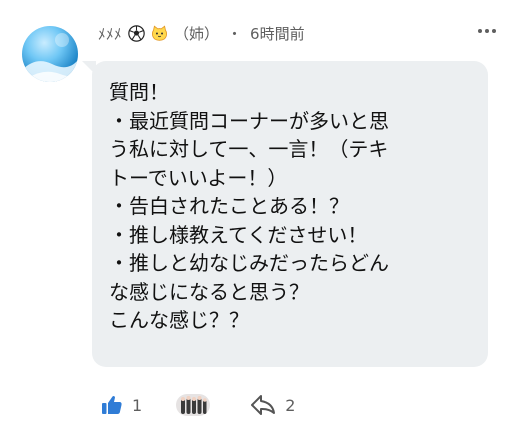 The width and height of the screenshot is (512, 441). I want to click on more-options-icon, so click(487, 31).